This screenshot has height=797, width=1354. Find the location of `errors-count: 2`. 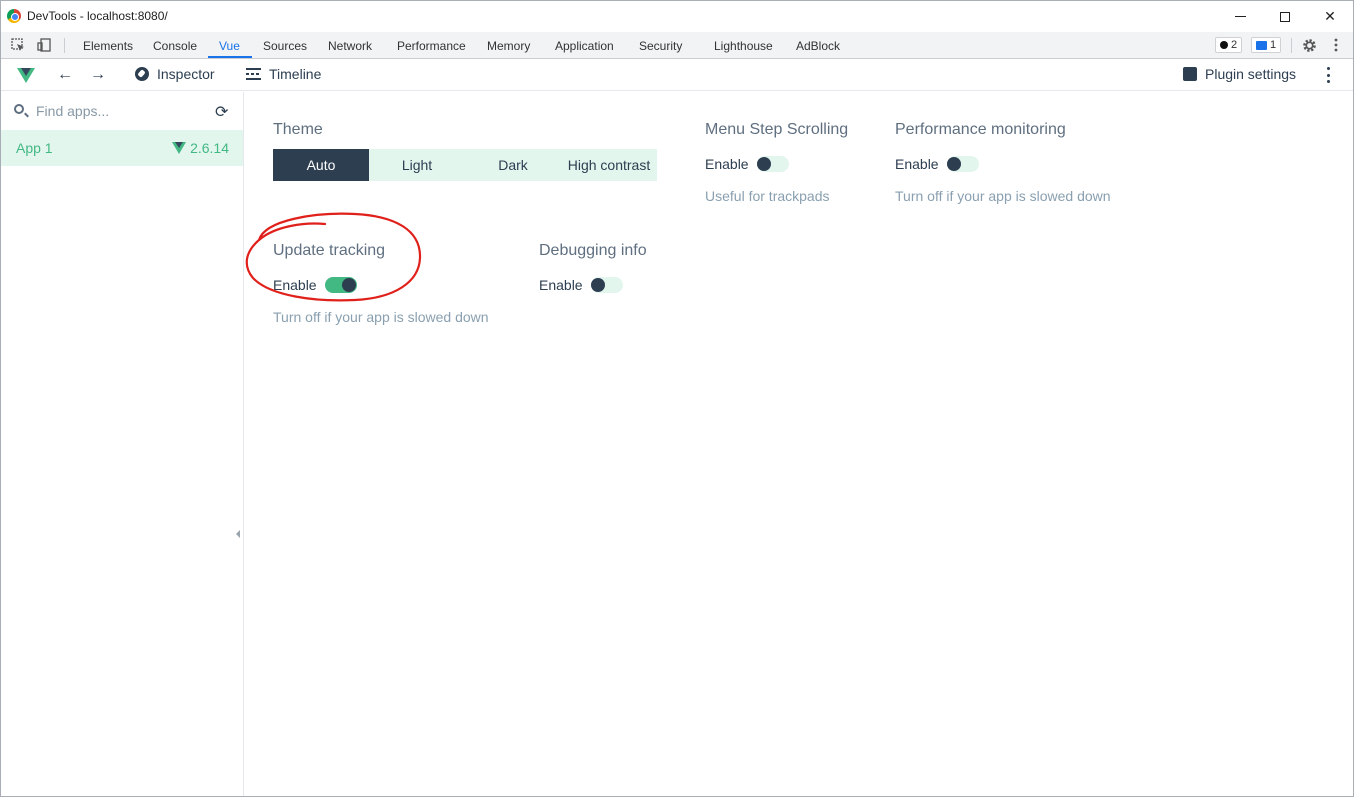

errors-count: 2 is located at coordinates (1234, 45).